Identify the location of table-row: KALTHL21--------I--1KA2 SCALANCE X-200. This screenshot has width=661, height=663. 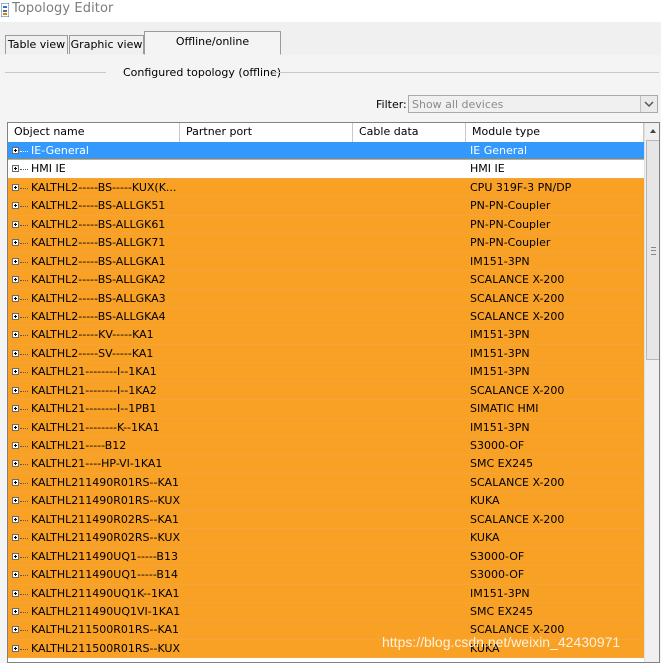
(326, 391).